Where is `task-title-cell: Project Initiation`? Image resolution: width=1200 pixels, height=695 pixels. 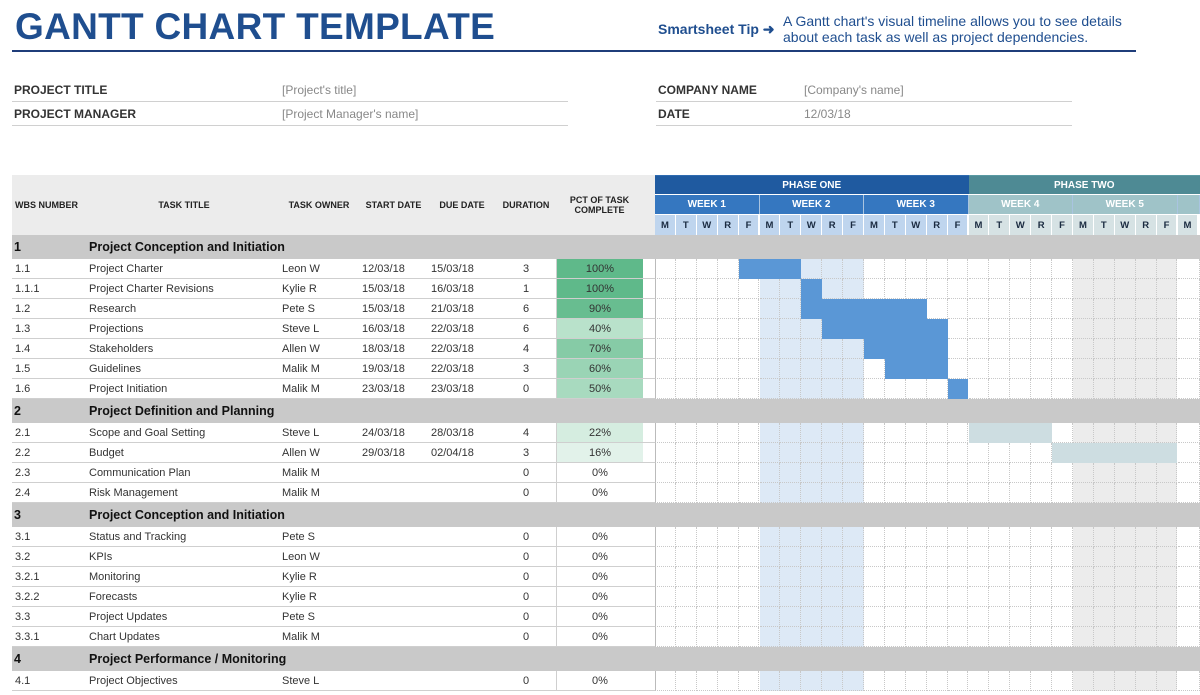 task-title-cell: Project Initiation is located at coordinates (184, 389).